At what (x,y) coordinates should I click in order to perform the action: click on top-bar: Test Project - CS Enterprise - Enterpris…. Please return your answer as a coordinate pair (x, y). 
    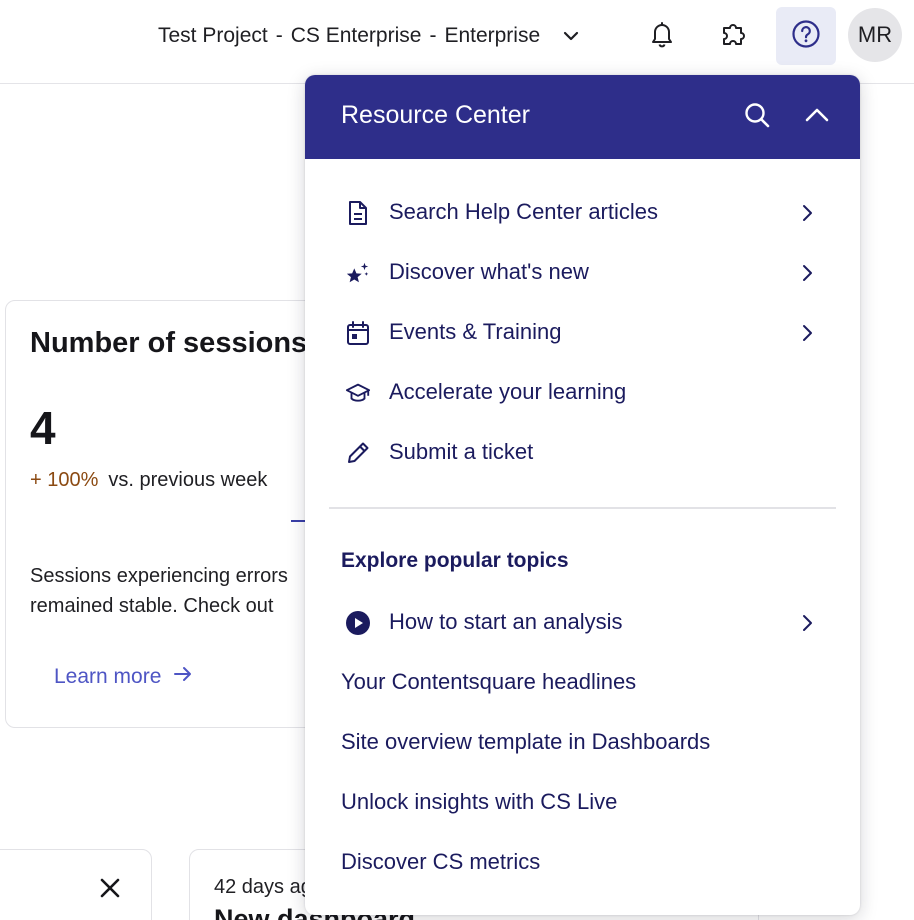
    Looking at the image, I should click on (457, 42).